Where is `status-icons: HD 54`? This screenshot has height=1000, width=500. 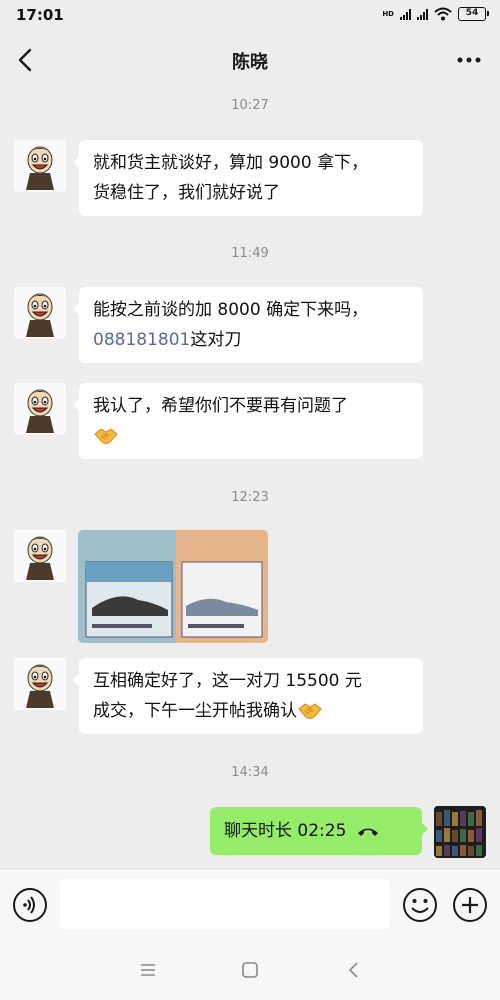 status-icons: HD 54 is located at coordinates (435, 14).